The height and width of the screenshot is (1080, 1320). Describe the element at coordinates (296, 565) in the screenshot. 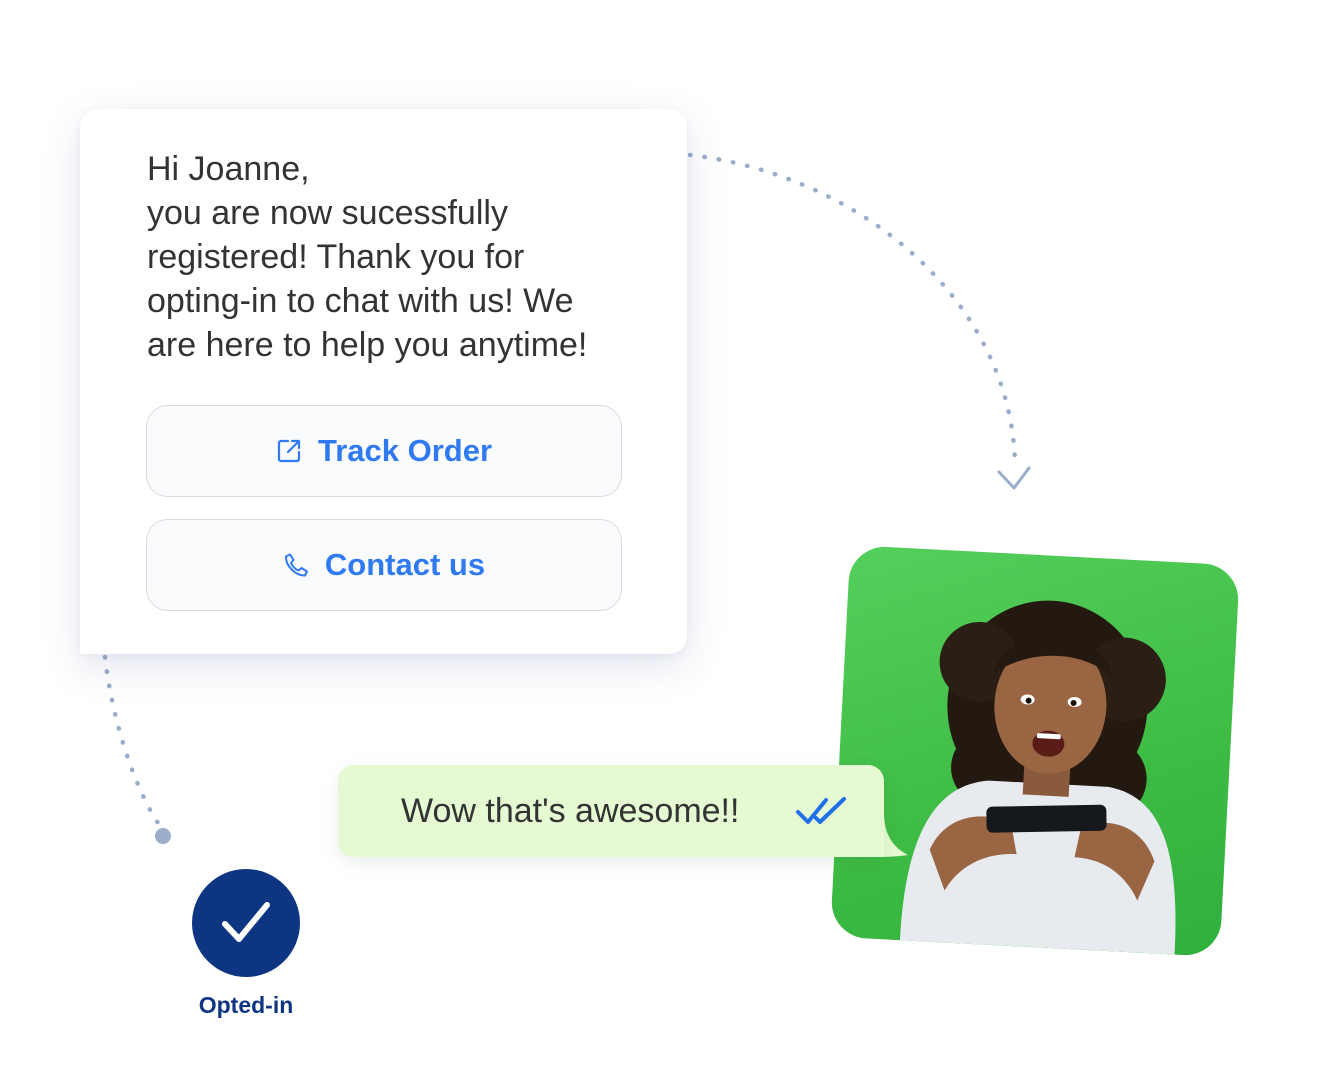

I see `phone-icon` at that location.